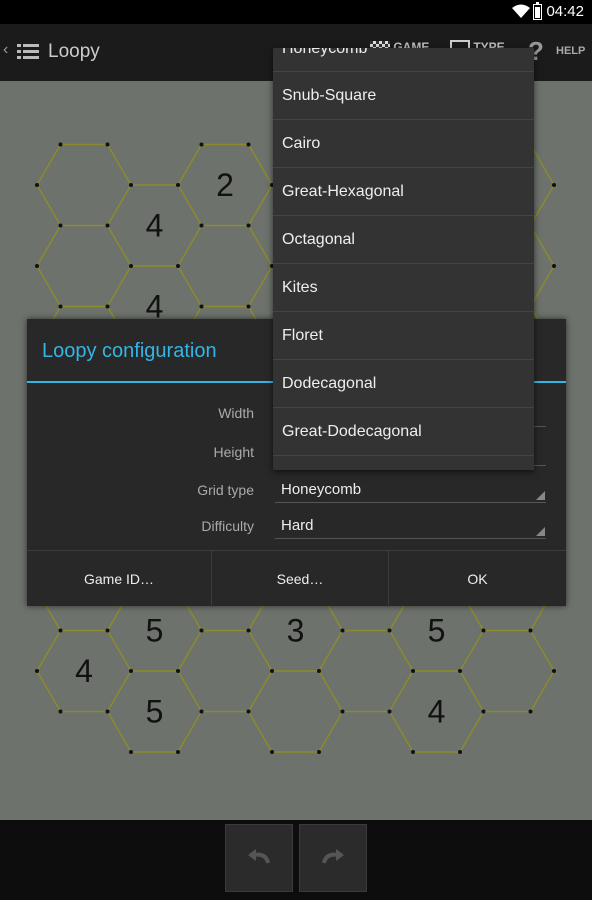  Describe the element at coordinates (403, 240) in the screenshot. I see `dropdown-item: Octagonal` at that location.